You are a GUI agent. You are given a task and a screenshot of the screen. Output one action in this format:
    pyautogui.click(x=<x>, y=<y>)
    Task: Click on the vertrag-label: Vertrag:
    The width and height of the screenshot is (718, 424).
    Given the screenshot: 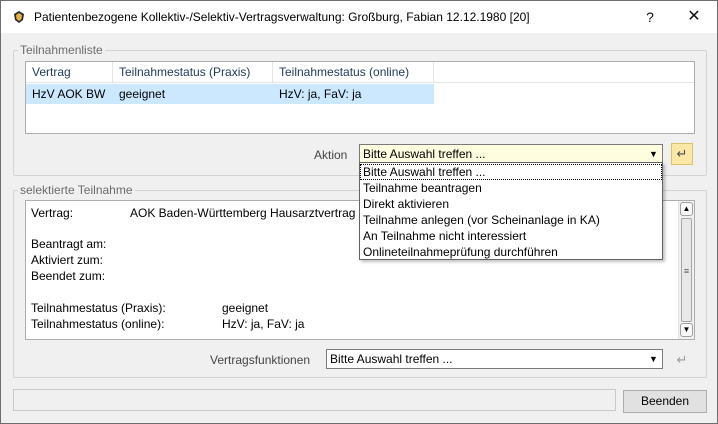 What is the action you would take?
    pyautogui.click(x=52, y=213)
    